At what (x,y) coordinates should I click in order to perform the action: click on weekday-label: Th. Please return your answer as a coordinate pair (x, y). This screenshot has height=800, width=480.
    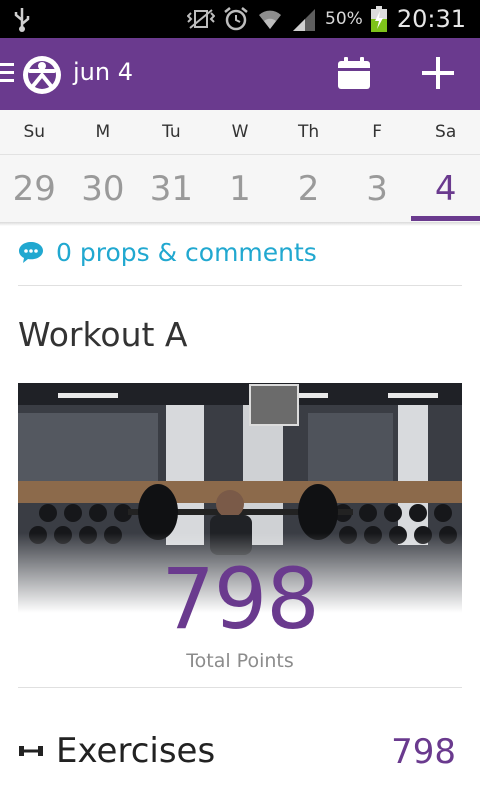
    Looking at the image, I should click on (308, 132).